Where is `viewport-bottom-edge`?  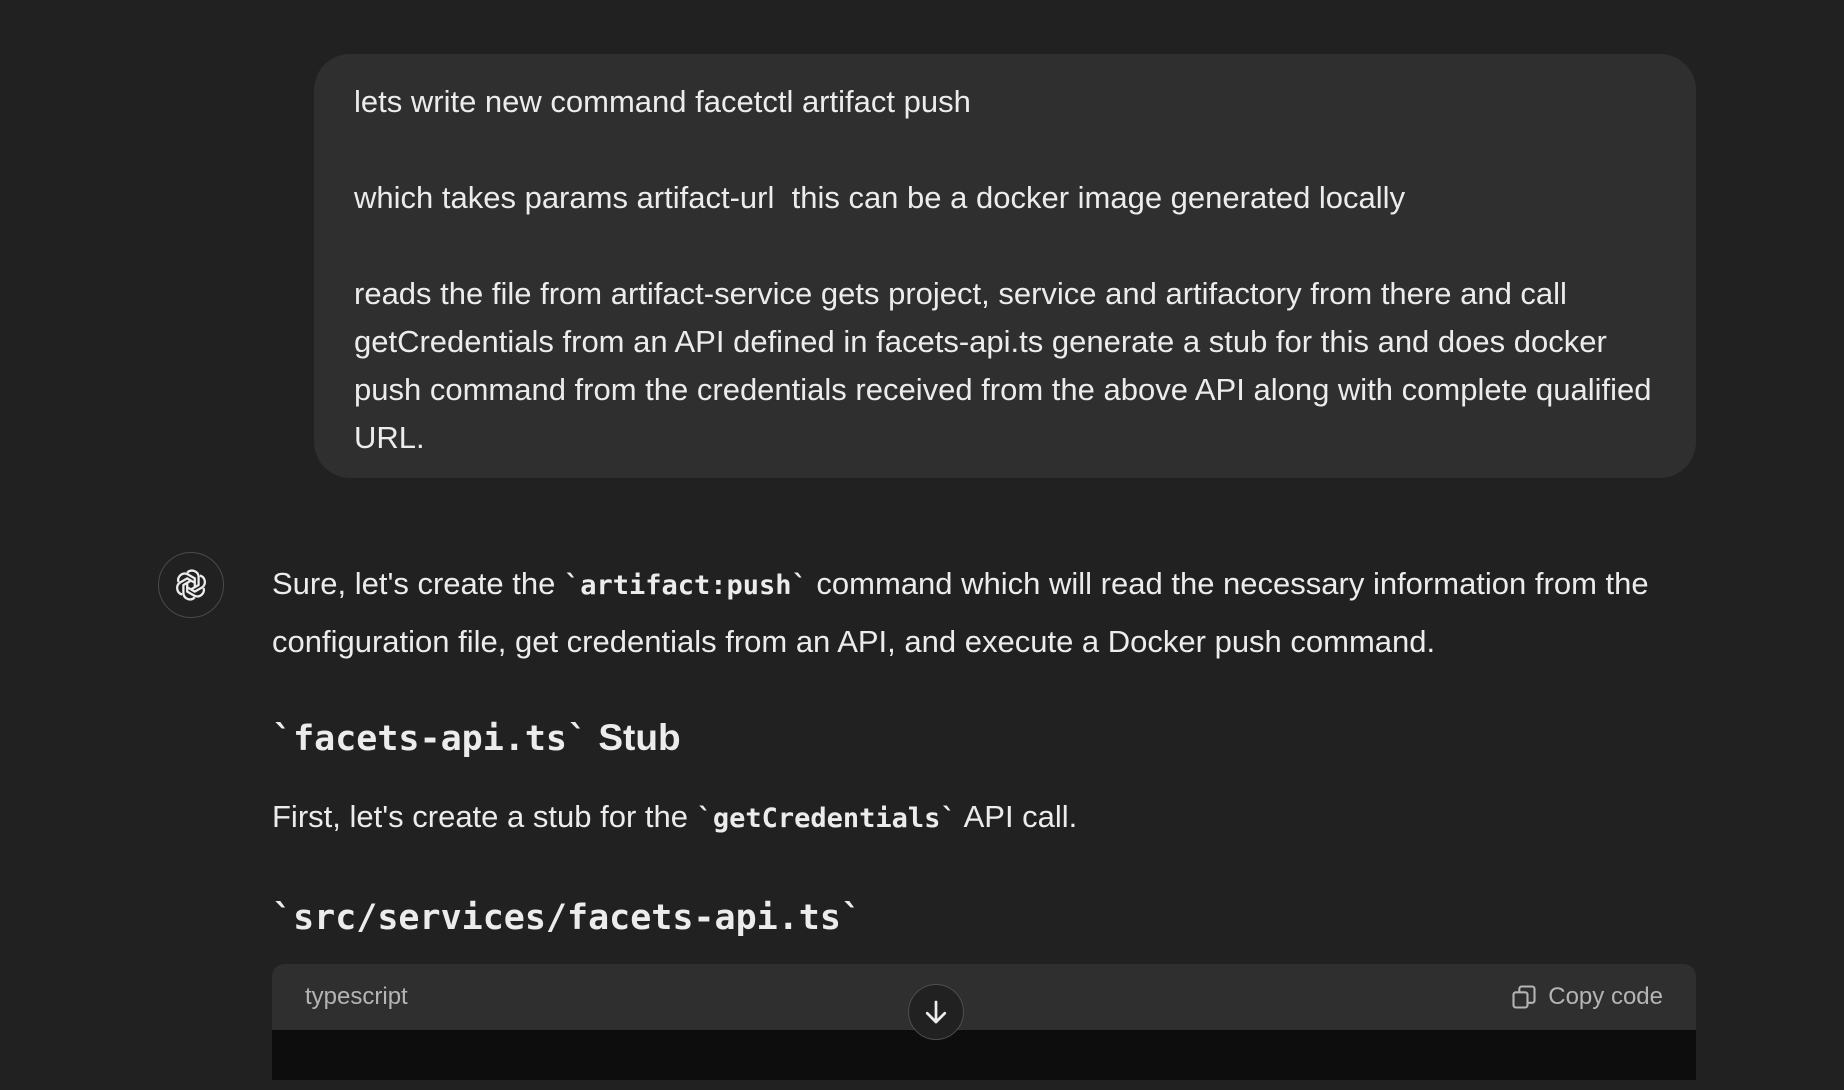
viewport-bottom-edge is located at coordinates (922, 1085).